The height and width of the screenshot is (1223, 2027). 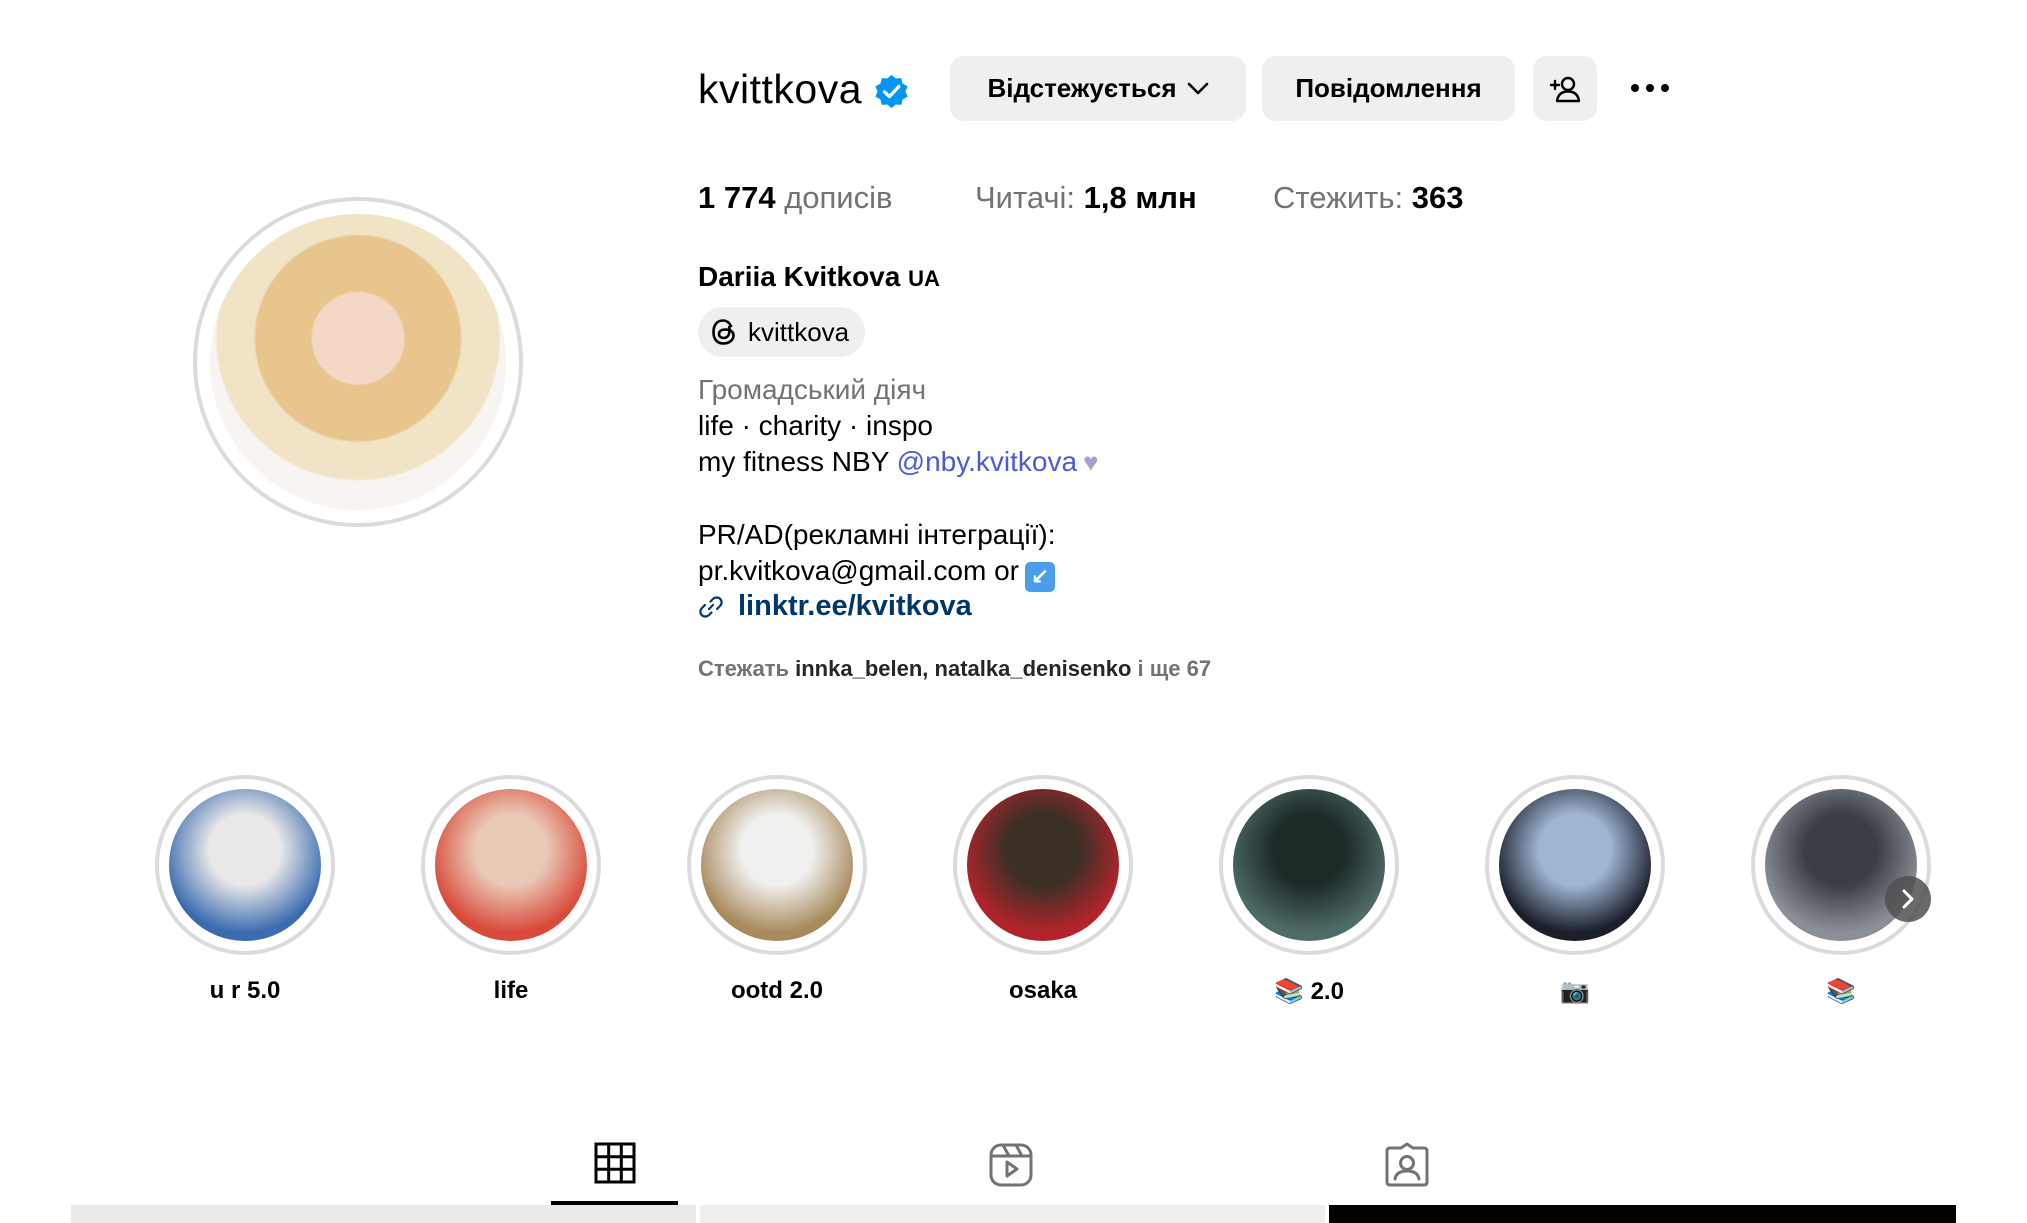 I want to click on link-icon, so click(x=711, y=606).